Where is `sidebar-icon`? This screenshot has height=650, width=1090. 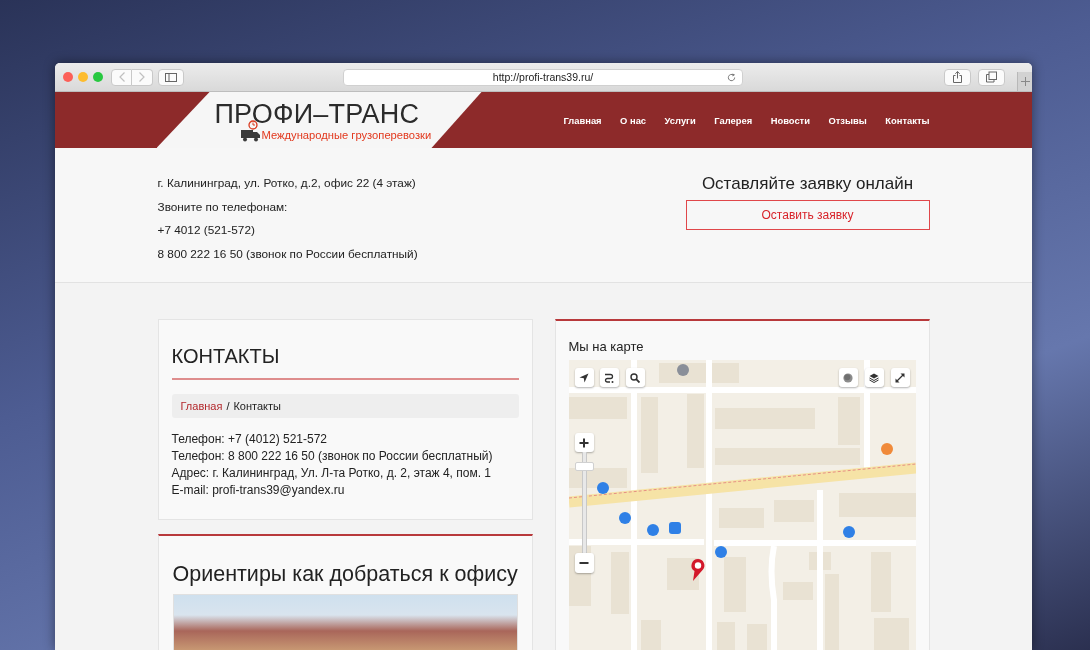
sidebar-icon is located at coordinates (171, 77).